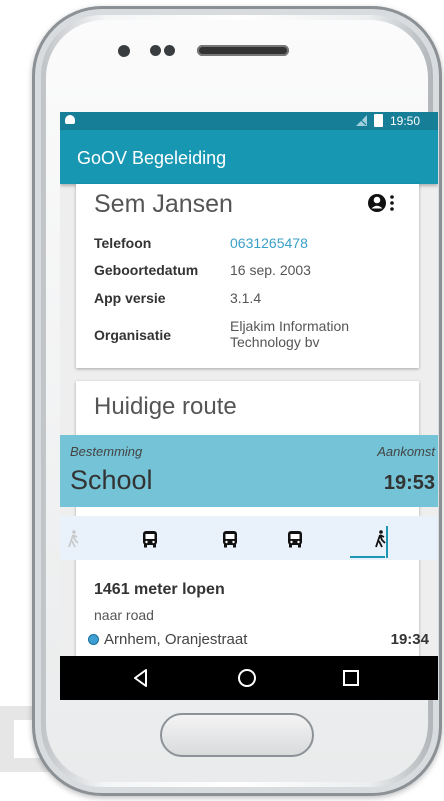 The width and height of the screenshot is (444, 801). Describe the element at coordinates (159, 589) in the screenshot. I see `step-title: 1461 meter lopen` at that location.